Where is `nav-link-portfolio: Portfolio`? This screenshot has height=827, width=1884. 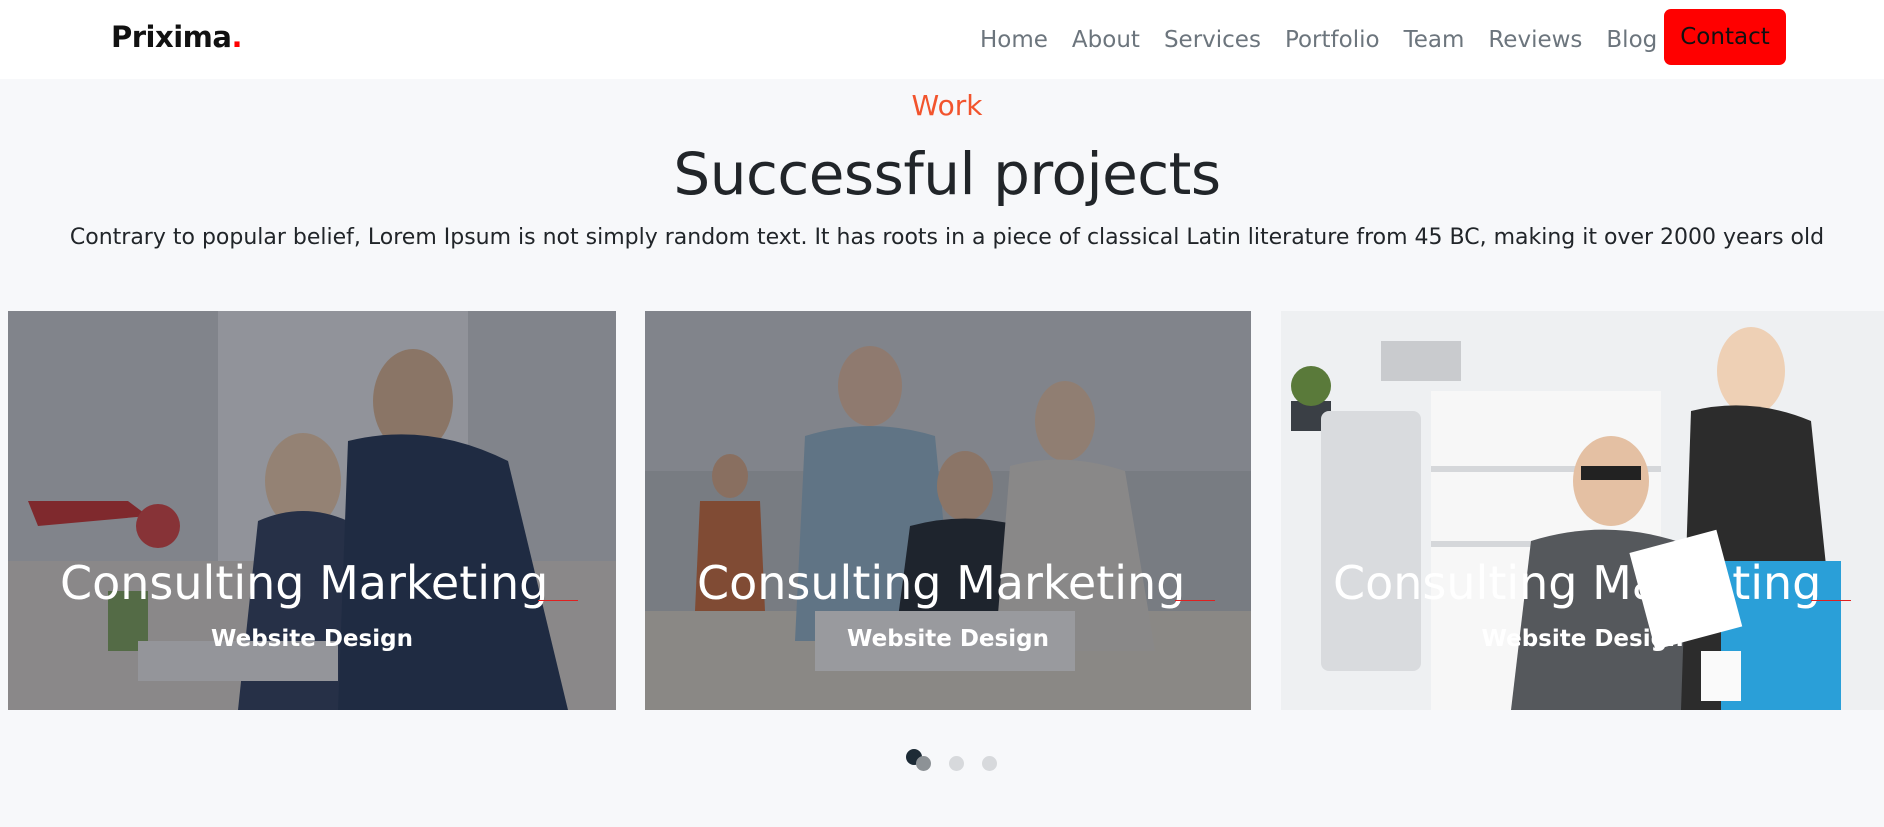 nav-link-portfolio: Portfolio is located at coordinates (1332, 40).